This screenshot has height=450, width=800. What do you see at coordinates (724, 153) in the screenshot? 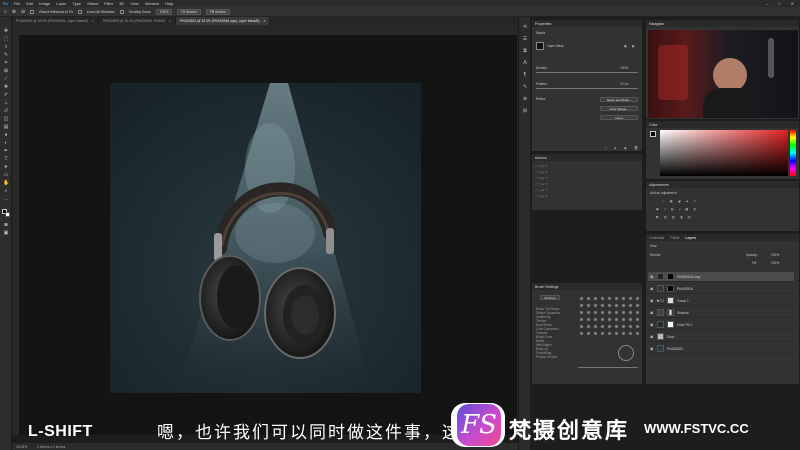
I see `color-field` at bounding box center [724, 153].